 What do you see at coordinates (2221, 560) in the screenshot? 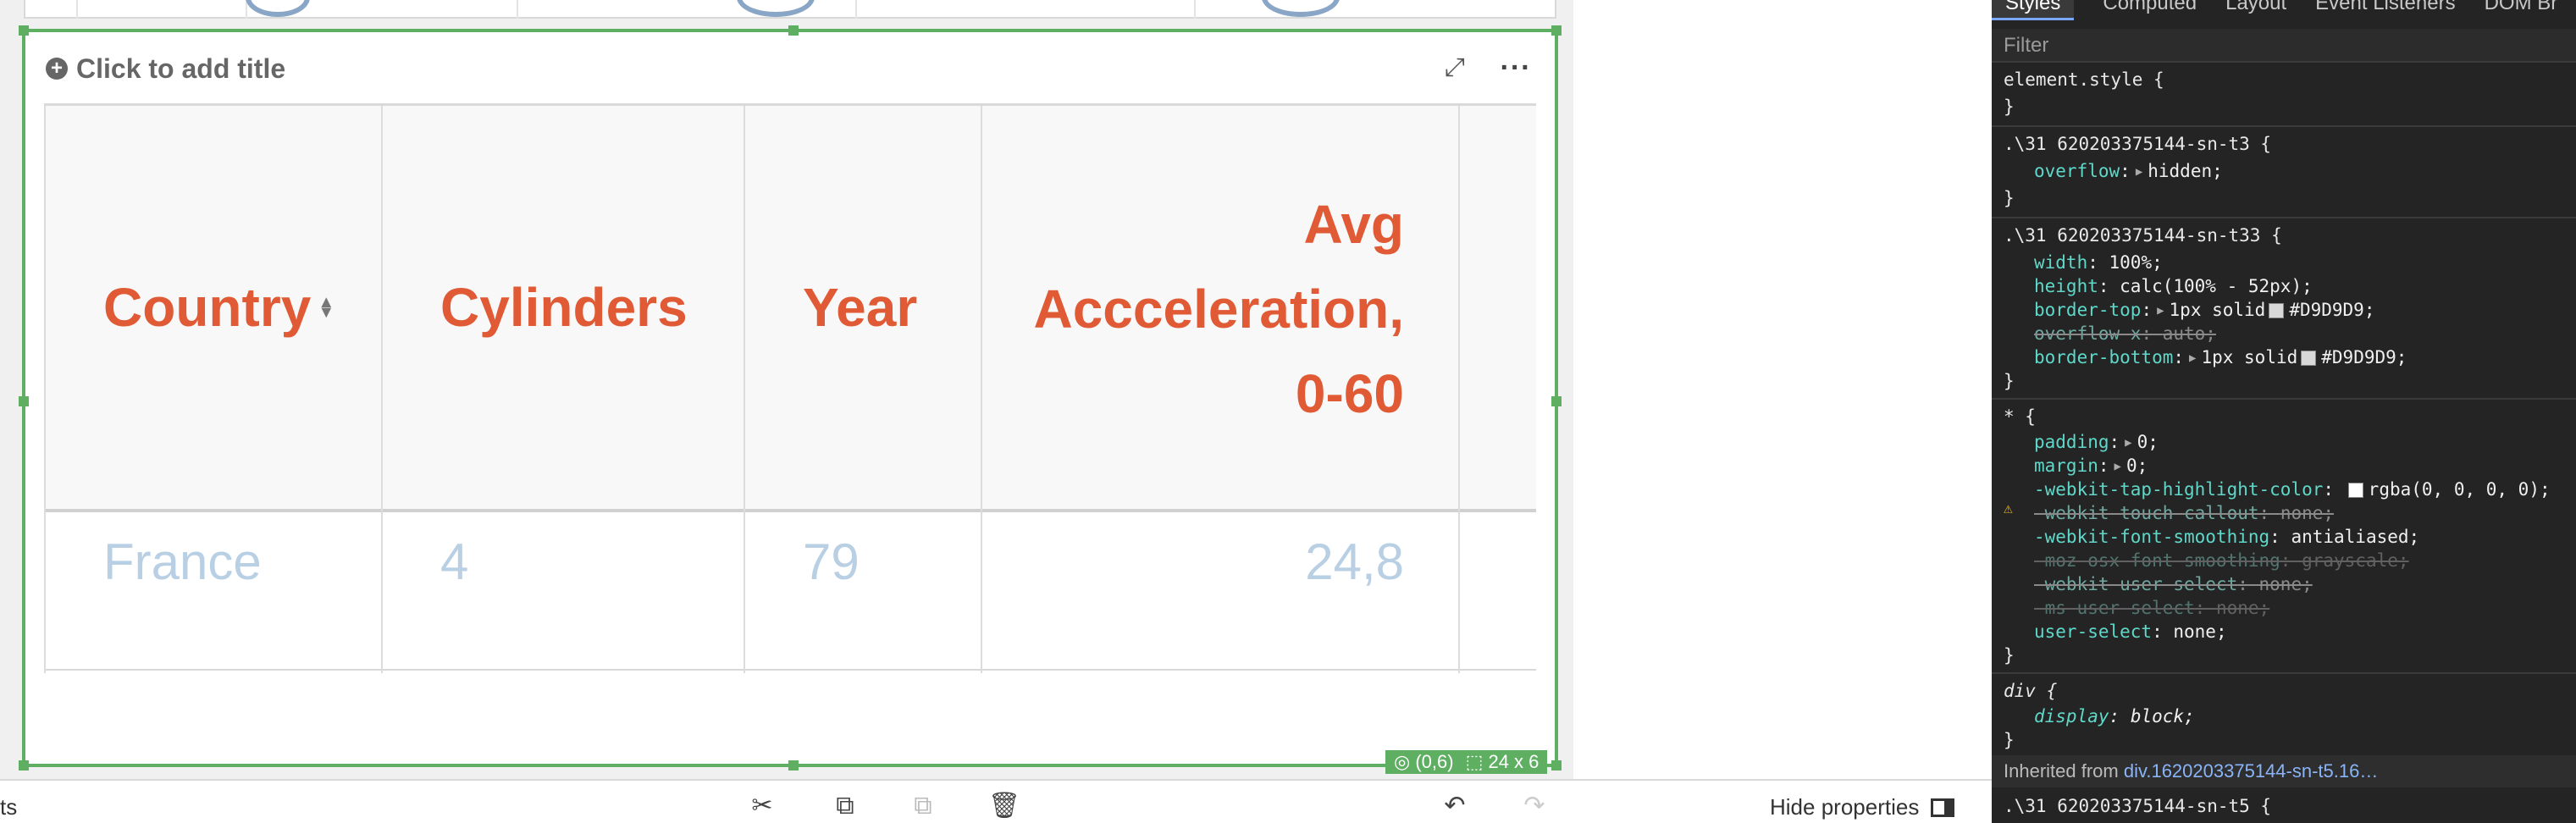
I see `css-declaration-inactive: -moz-osx-font-smoothing: grayscale;` at bounding box center [2221, 560].